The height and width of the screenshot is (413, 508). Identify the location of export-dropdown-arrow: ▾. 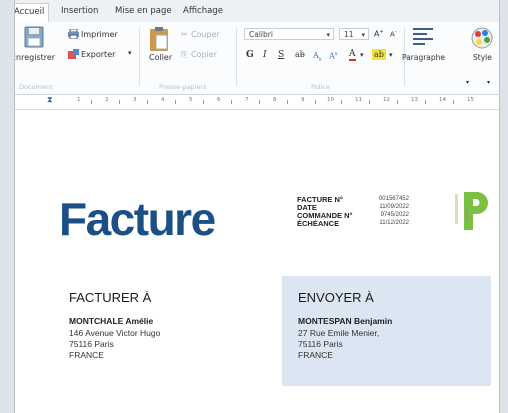
(130, 53).